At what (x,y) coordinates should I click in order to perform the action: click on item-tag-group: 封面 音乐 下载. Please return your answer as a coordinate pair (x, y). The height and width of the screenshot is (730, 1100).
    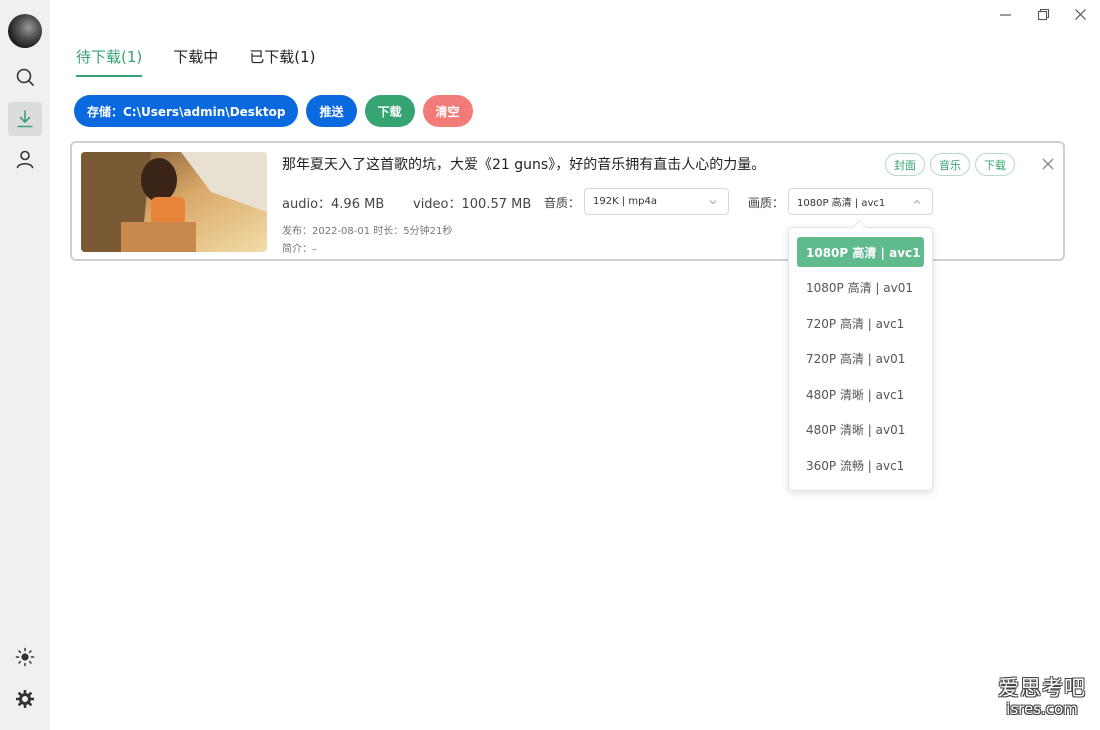
    Looking at the image, I should click on (950, 164).